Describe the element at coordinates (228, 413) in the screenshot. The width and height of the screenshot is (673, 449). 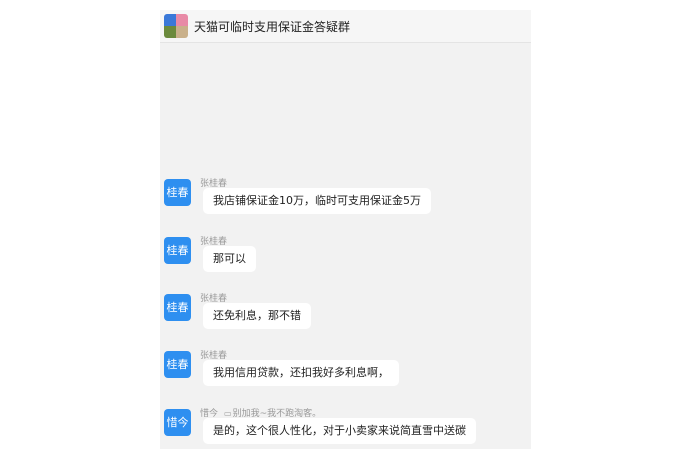
I see `signature-icon: ▭` at that location.